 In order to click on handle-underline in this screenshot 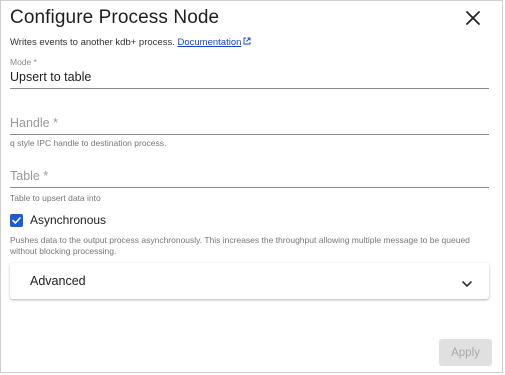, I will do `click(249, 134)`.